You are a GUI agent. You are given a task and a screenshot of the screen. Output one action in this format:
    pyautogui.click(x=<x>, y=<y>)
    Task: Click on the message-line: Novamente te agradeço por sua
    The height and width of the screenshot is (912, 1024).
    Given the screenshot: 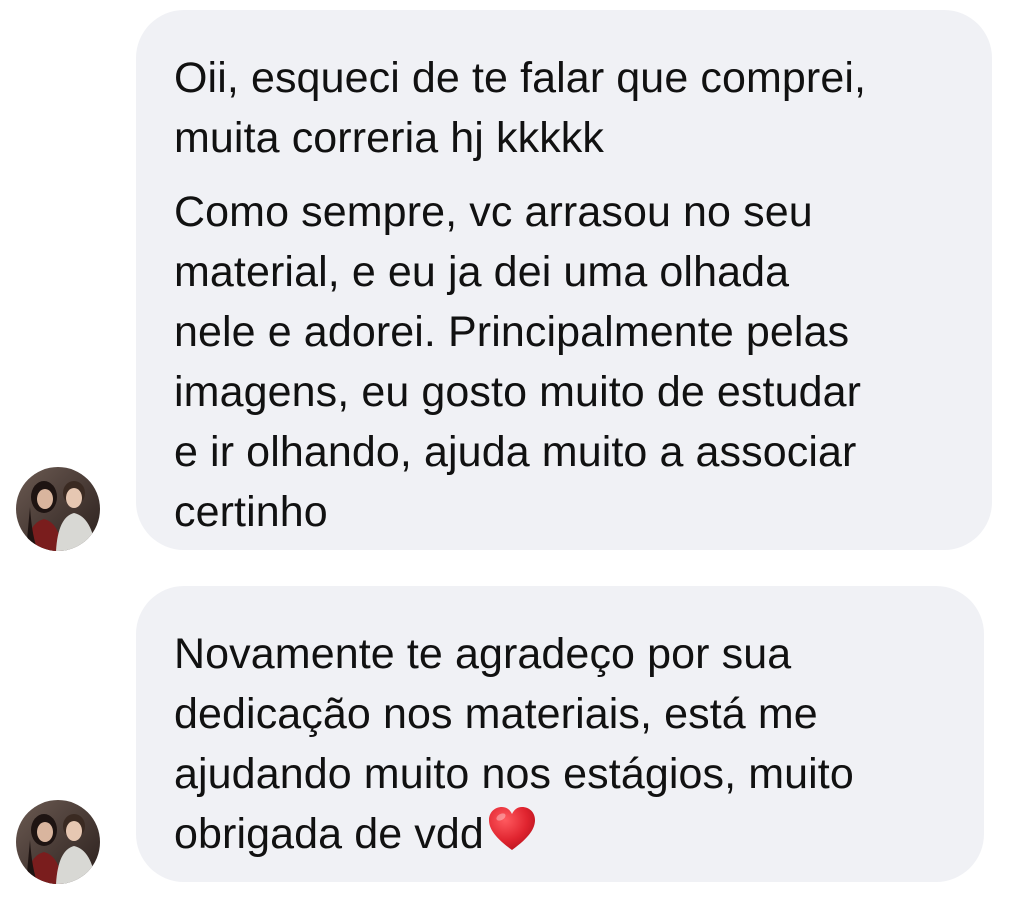 What is the action you would take?
    pyautogui.click(x=483, y=654)
    